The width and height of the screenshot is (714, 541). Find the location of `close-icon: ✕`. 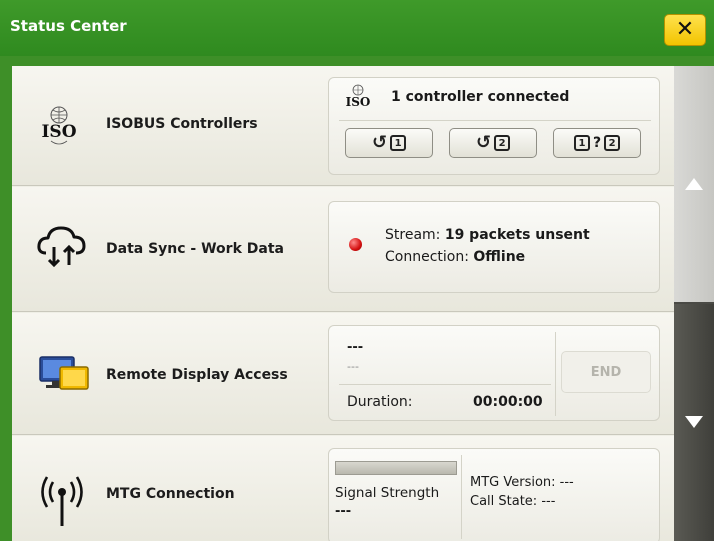

close-icon: ✕ is located at coordinates (685, 29).